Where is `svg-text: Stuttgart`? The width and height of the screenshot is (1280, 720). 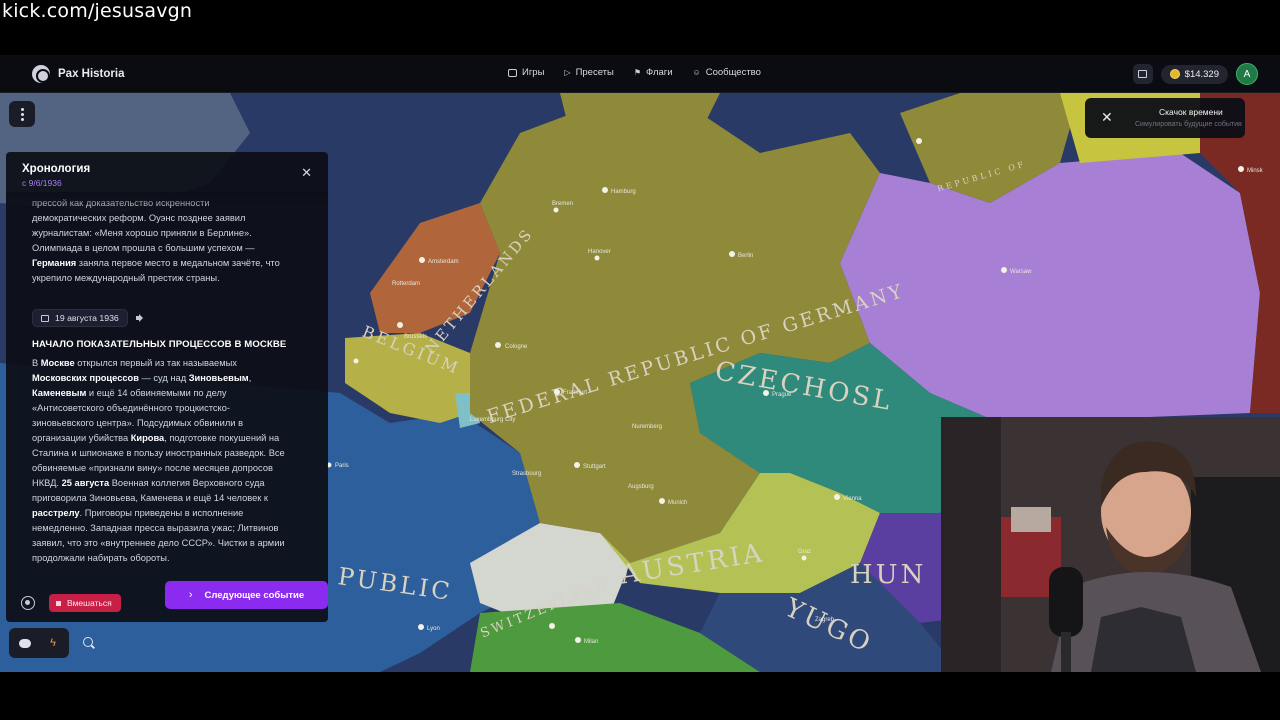
svg-text: Stuttgart is located at coordinates (594, 467).